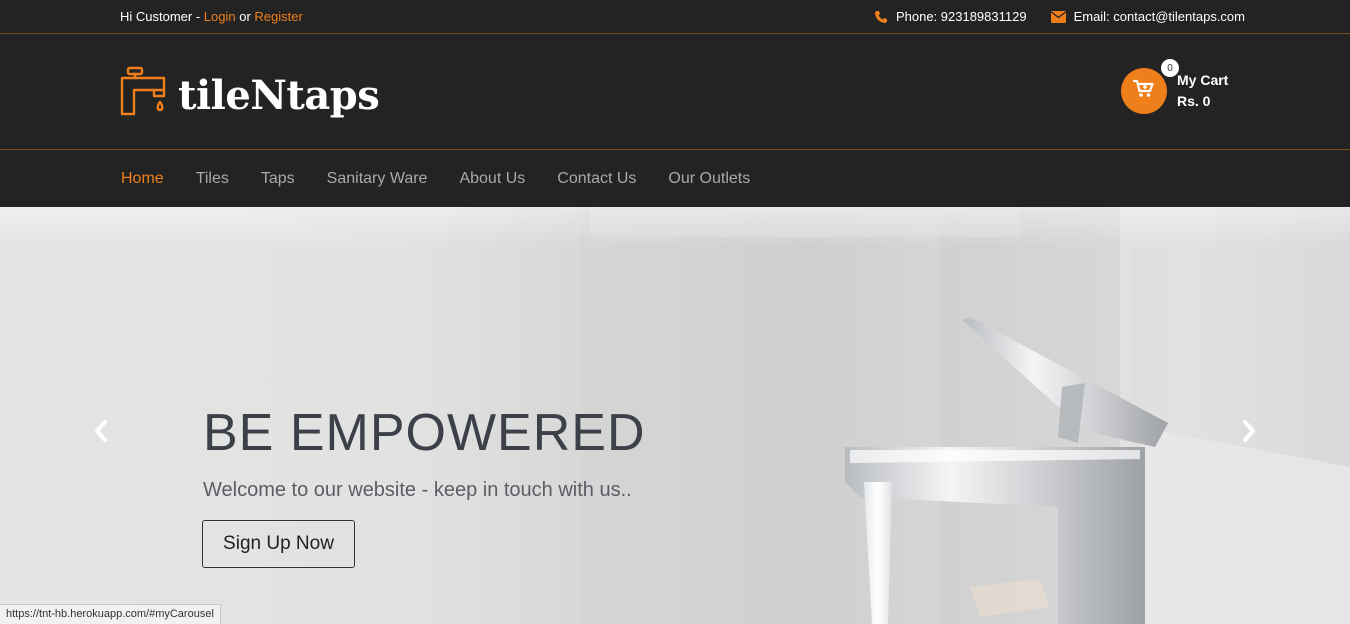 The height and width of the screenshot is (624, 1350). I want to click on phone-icon, so click(881, 17).